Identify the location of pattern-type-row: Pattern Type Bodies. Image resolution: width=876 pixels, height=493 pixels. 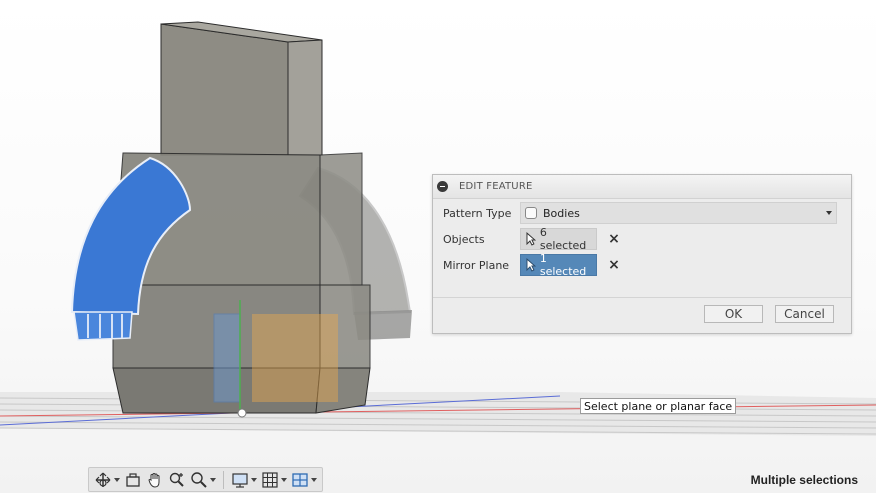
(640, 213).